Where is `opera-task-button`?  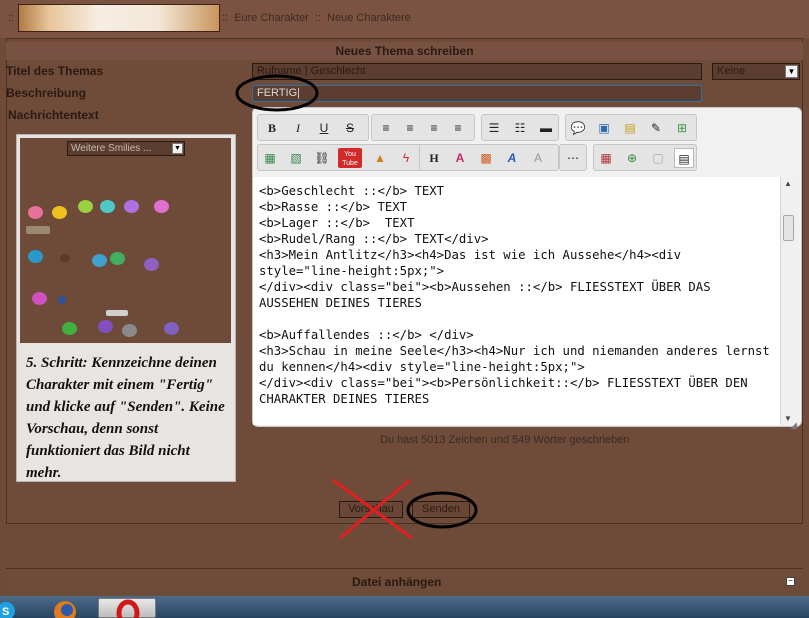
opera-task-button is located at coordinates (127, 608).